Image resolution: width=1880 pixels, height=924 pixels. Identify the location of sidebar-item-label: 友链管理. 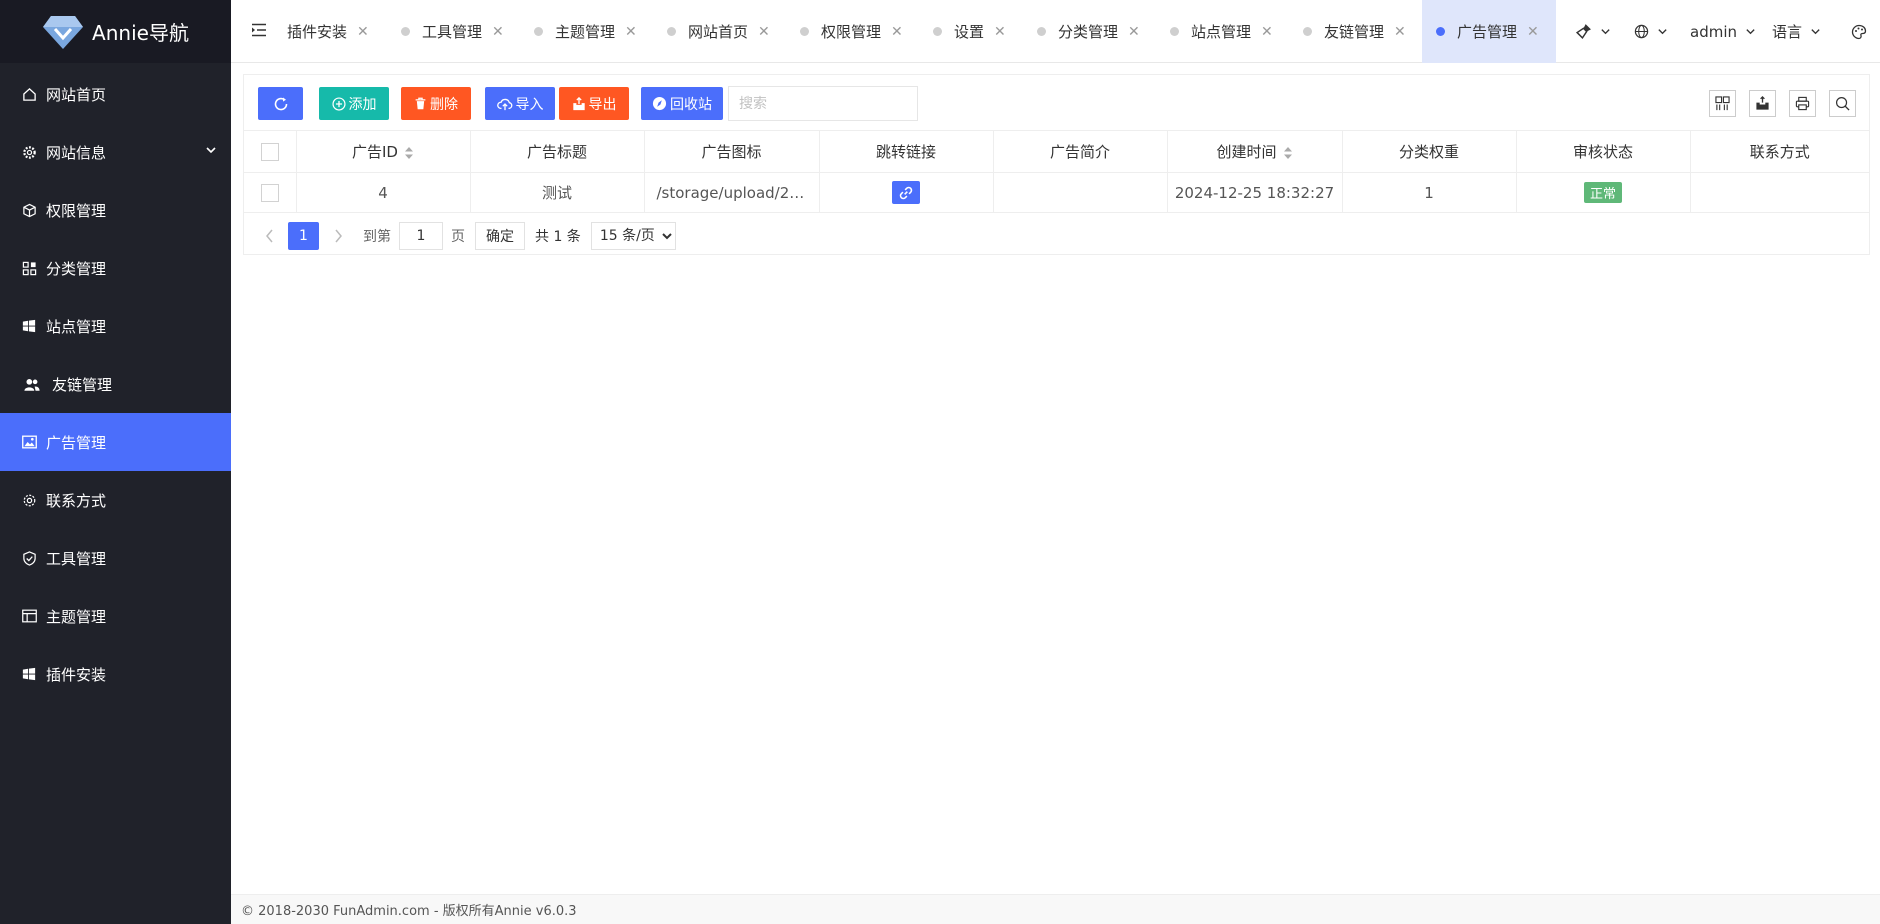
(82, 384).